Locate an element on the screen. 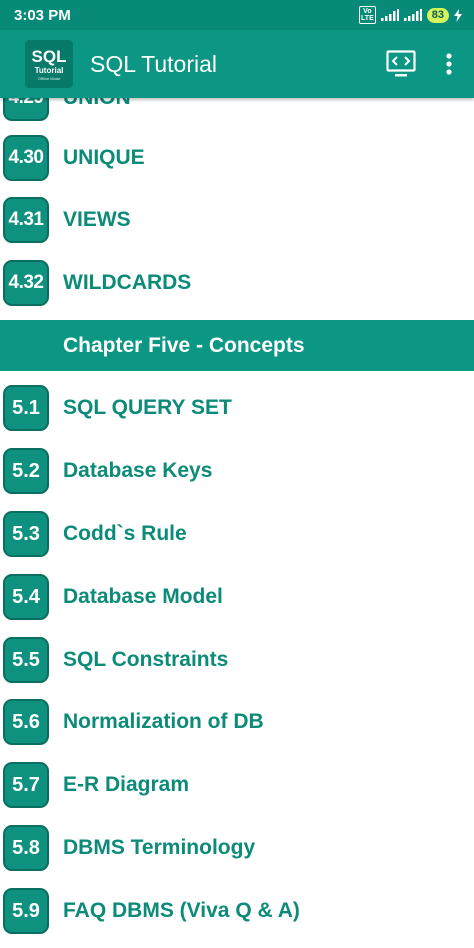  battery-badge: 83 is located at coordinates (437, 15).